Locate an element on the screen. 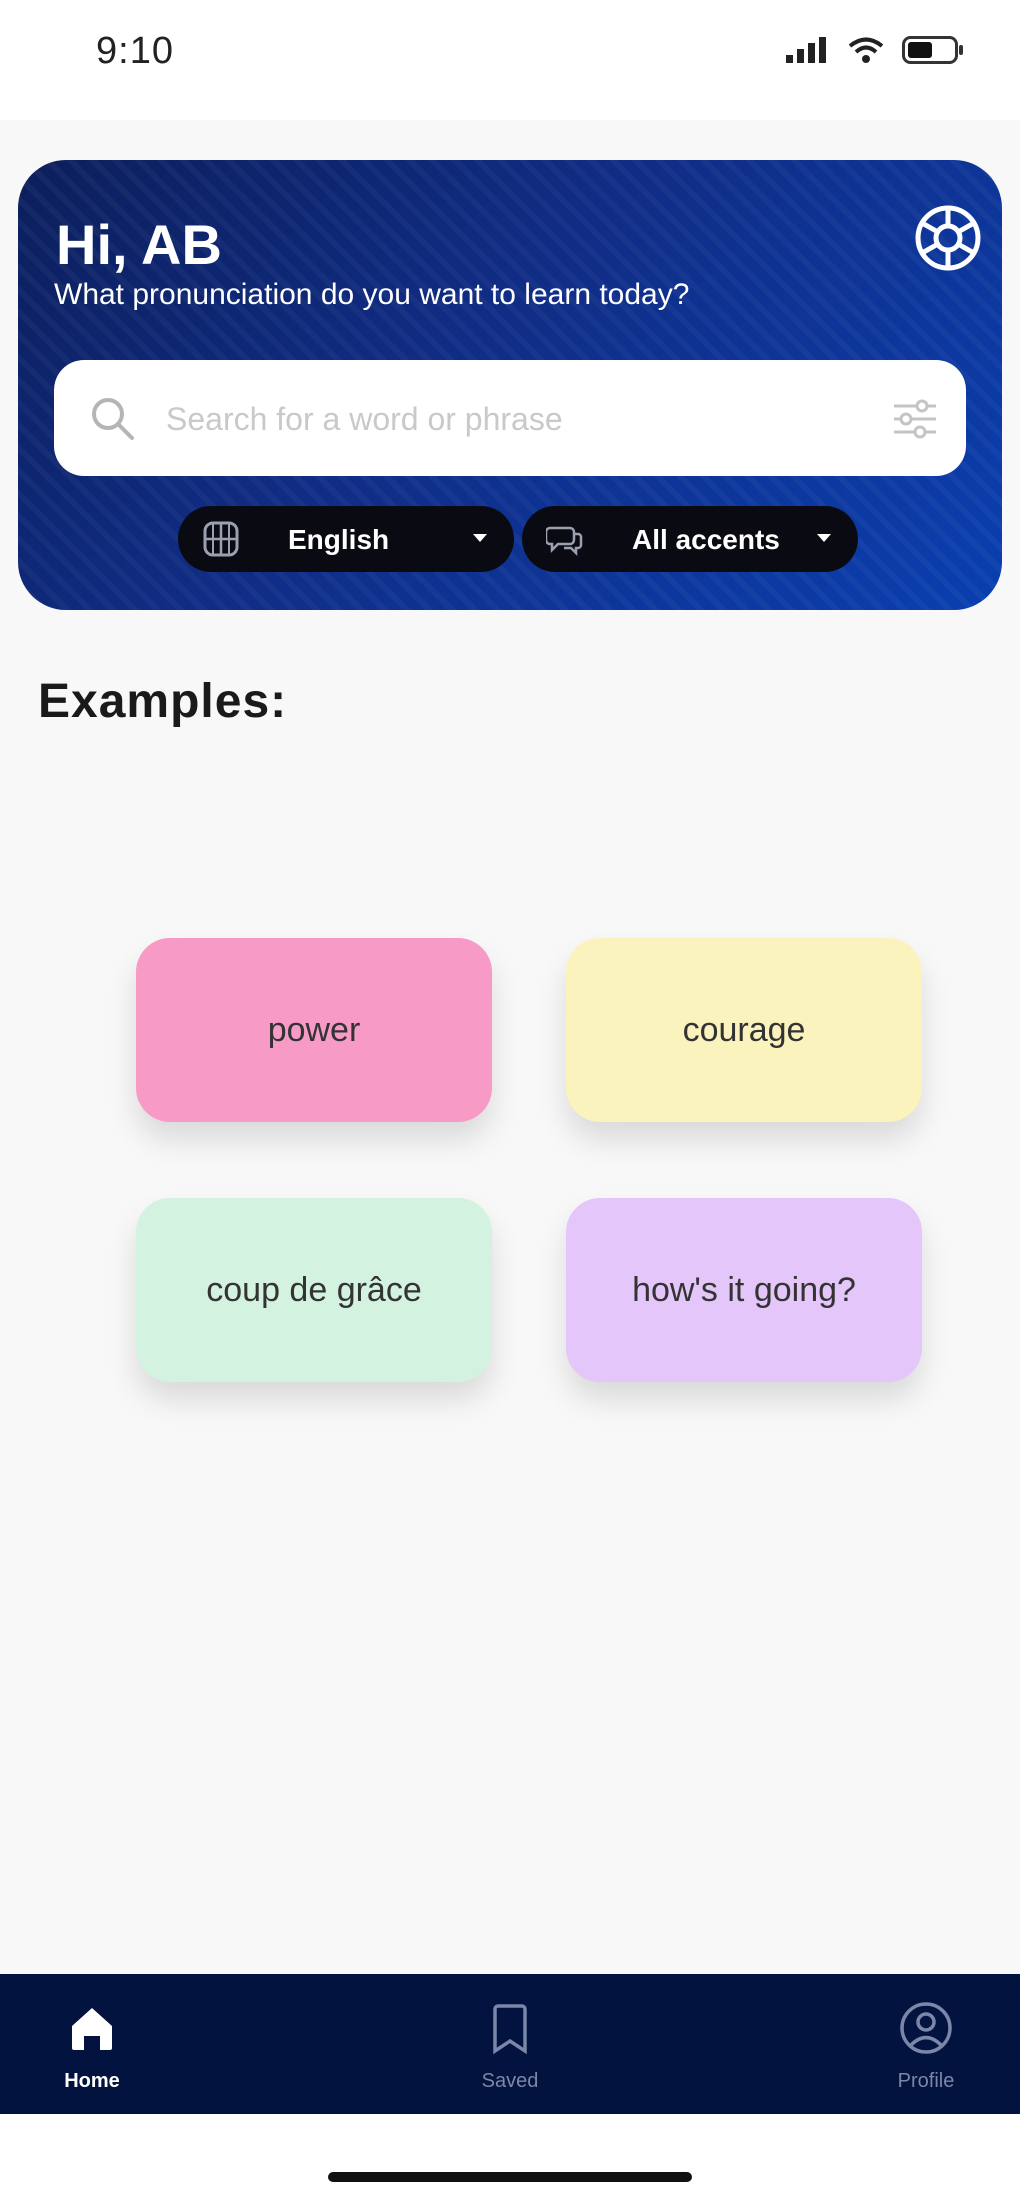  greeting-title: Hi, AB is located at coordinates (139, 244).